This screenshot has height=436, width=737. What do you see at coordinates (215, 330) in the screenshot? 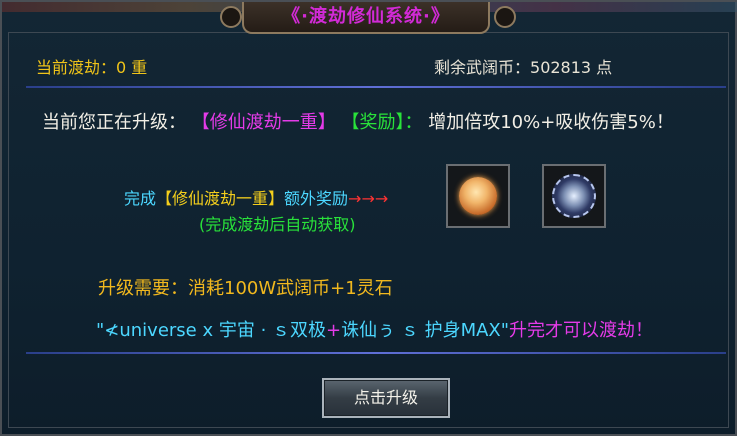
I see `max-item-1: ≮universe x 宇宙 · ｓ双极` at bounding box center [215, 330].